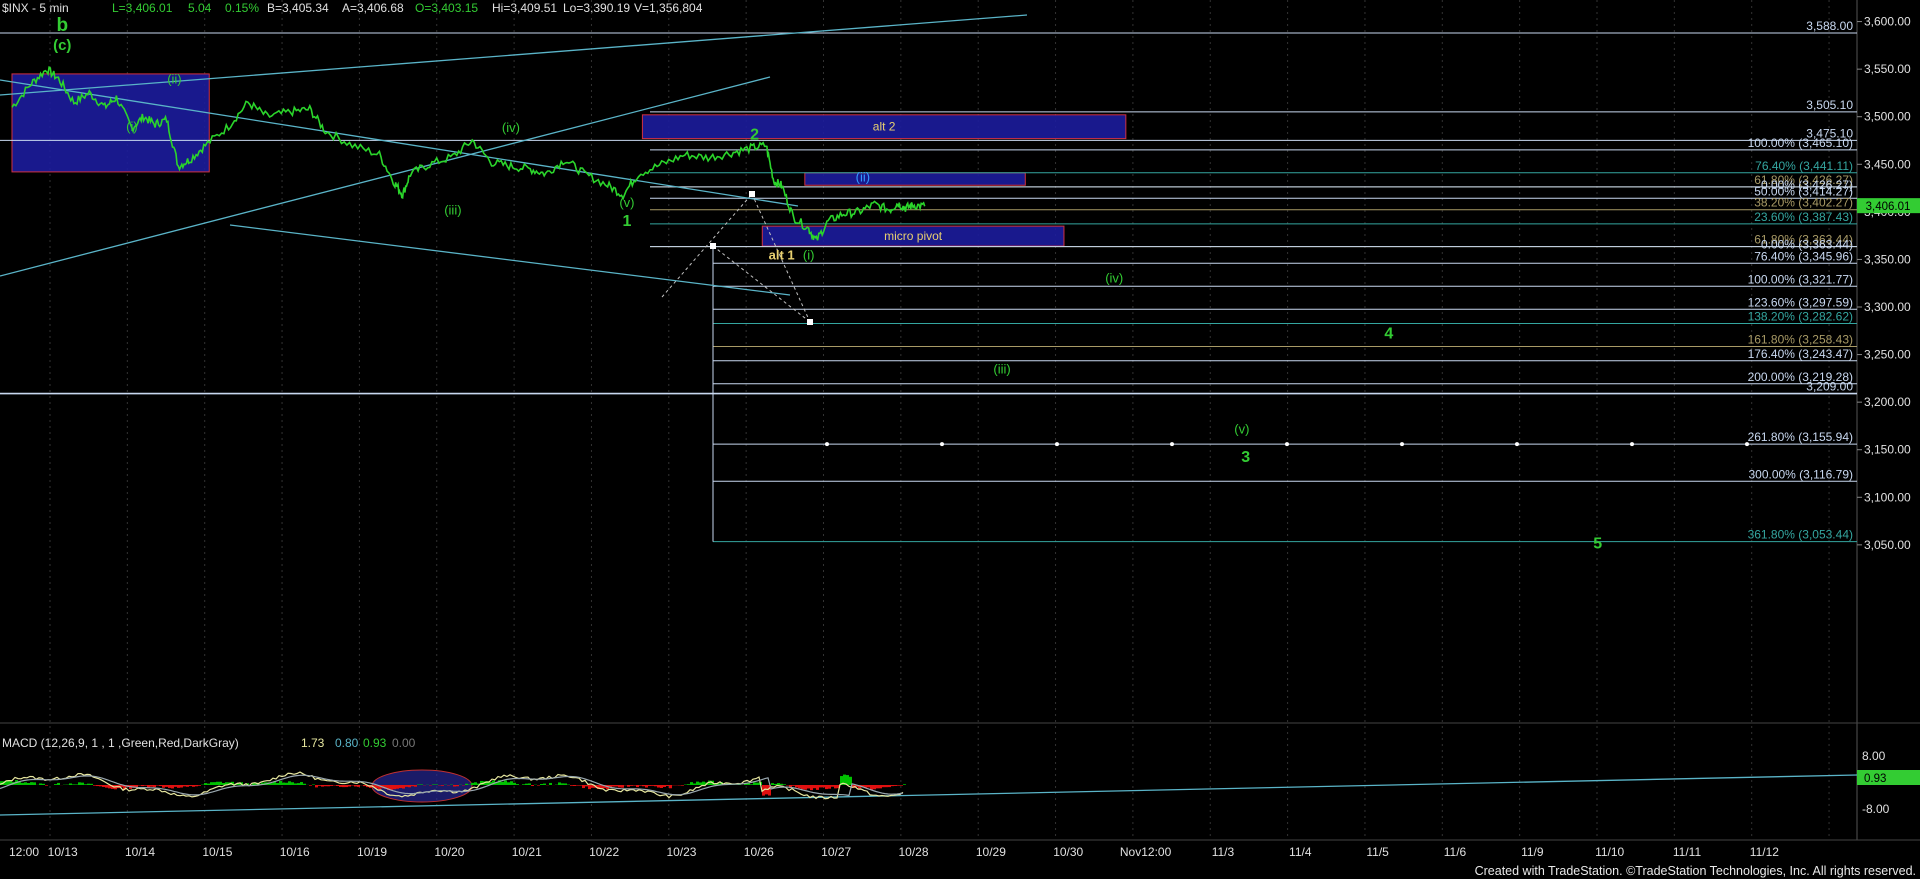 The width and height of the screenshot is (1920, 879). I want to click on y-tick-label: 3,150.00, so click(1887, 450).